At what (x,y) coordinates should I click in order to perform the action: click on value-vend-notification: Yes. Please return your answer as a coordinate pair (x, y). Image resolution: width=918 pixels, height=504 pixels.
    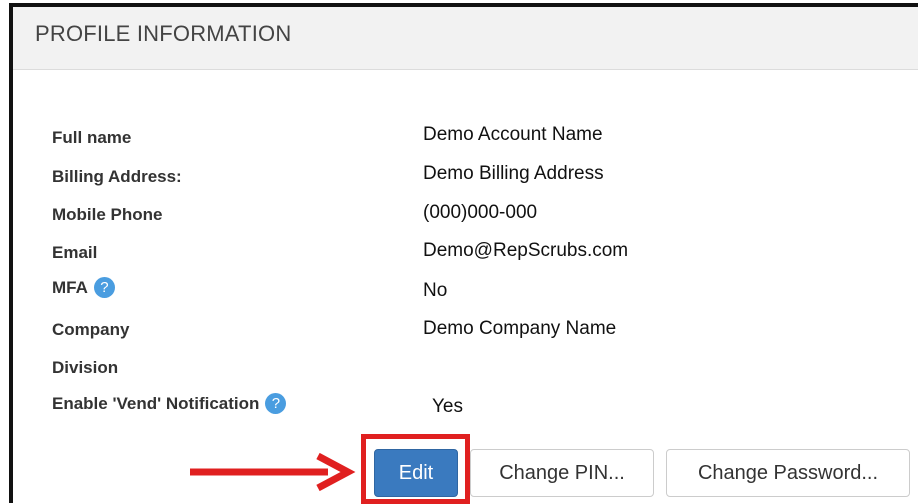
    Looking at the image, I should click on (447, 406).